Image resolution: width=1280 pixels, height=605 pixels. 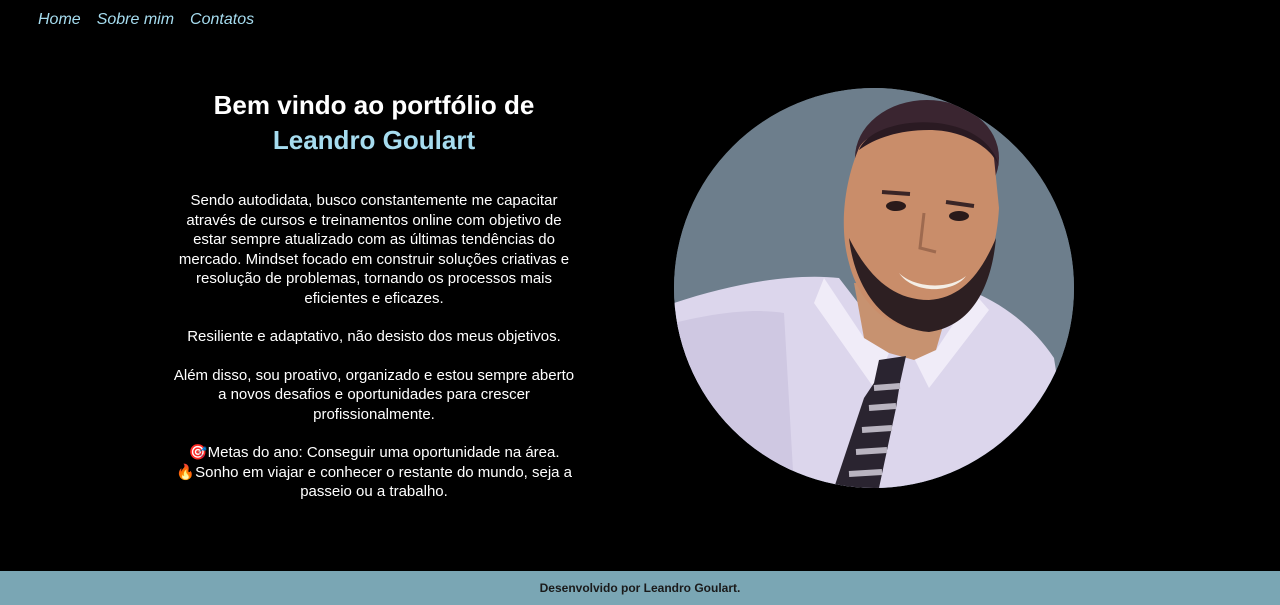 I want to click on nav-link-home: Home, so click(x=59, y=20).